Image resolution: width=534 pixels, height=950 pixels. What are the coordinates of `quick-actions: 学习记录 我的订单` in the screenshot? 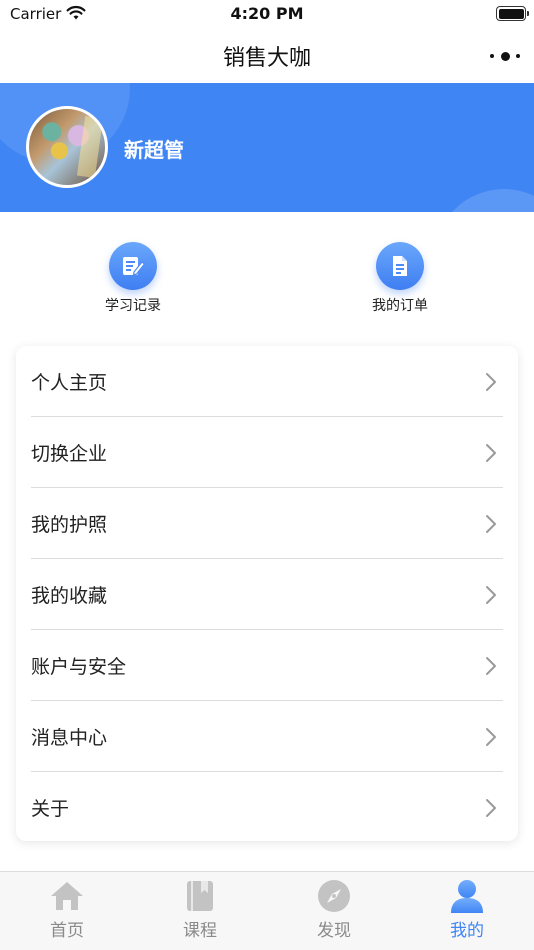 It's located at (267, 272).